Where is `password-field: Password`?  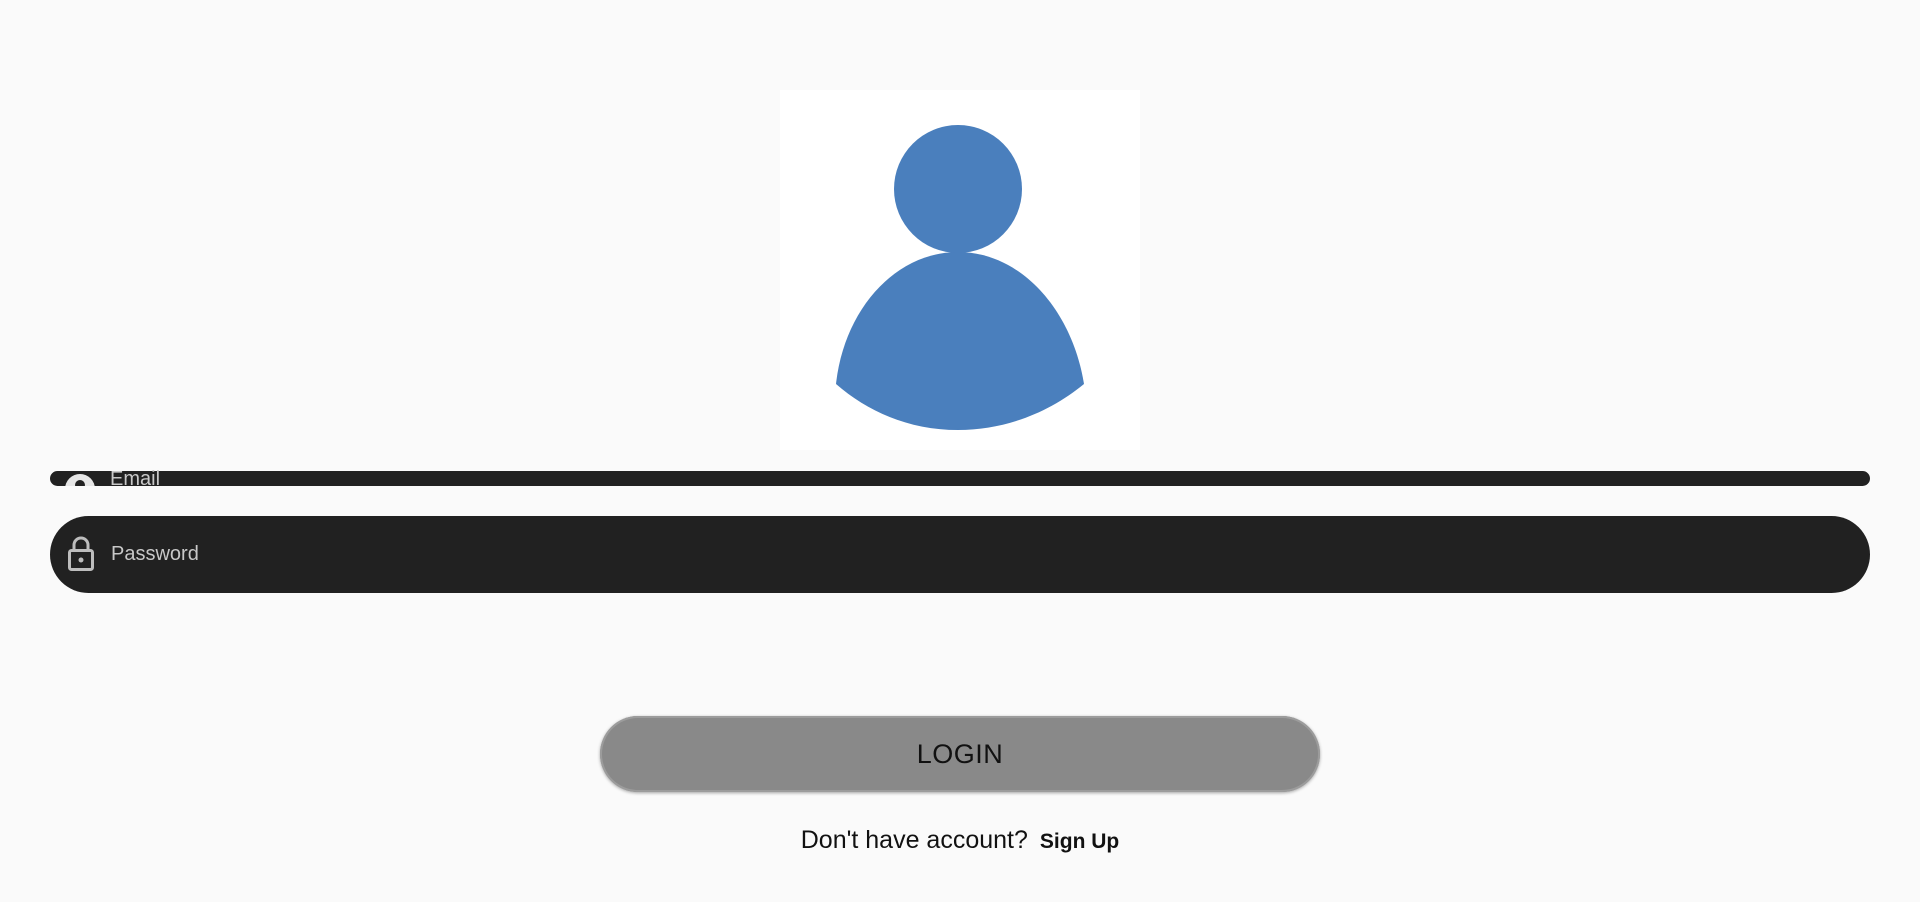
password-field: Password is located at coordinates (960, 554).